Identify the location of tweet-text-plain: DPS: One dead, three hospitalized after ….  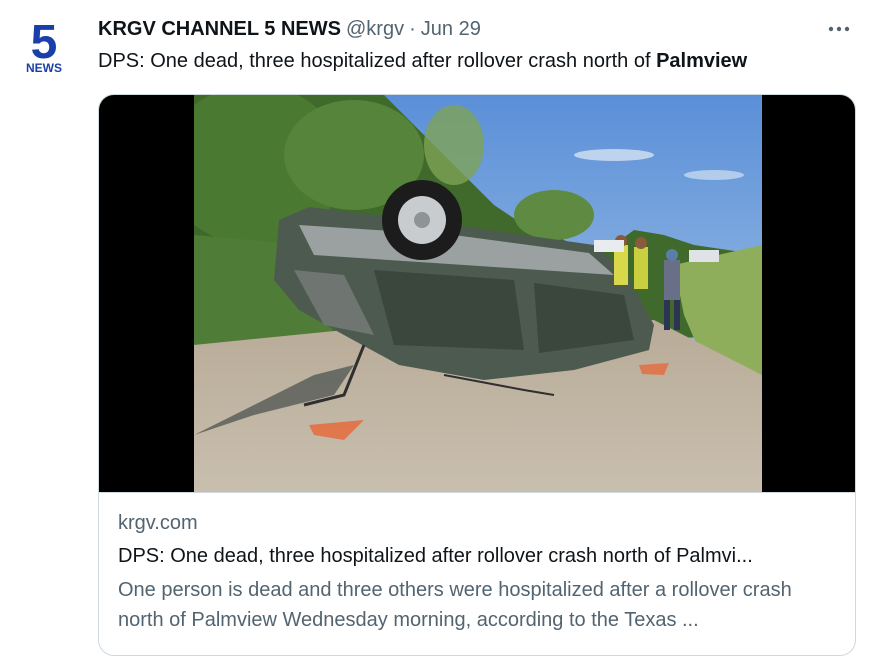
(377, 61).